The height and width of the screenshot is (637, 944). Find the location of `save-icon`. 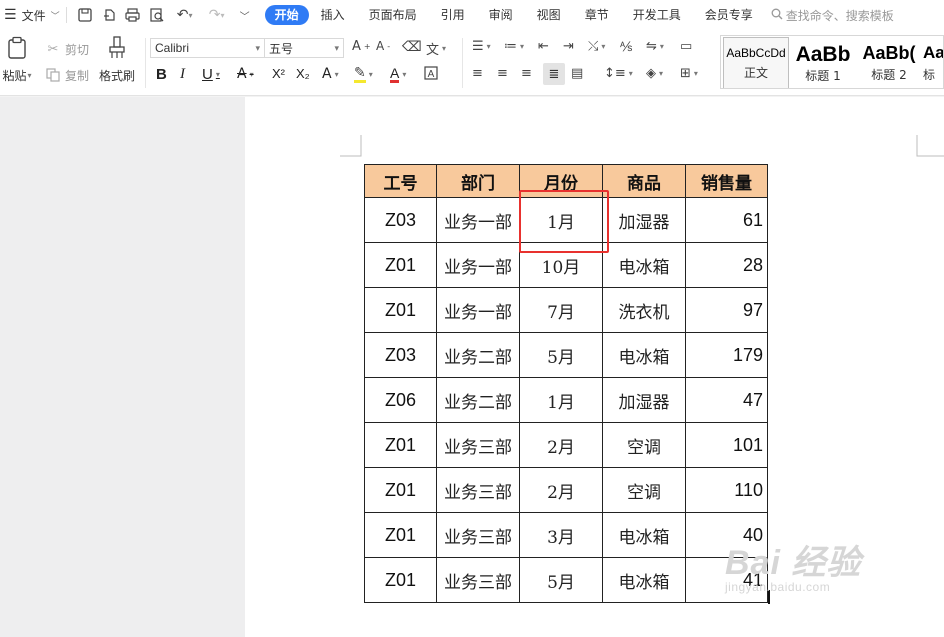

save-icon is located at coordinates (85, 15).